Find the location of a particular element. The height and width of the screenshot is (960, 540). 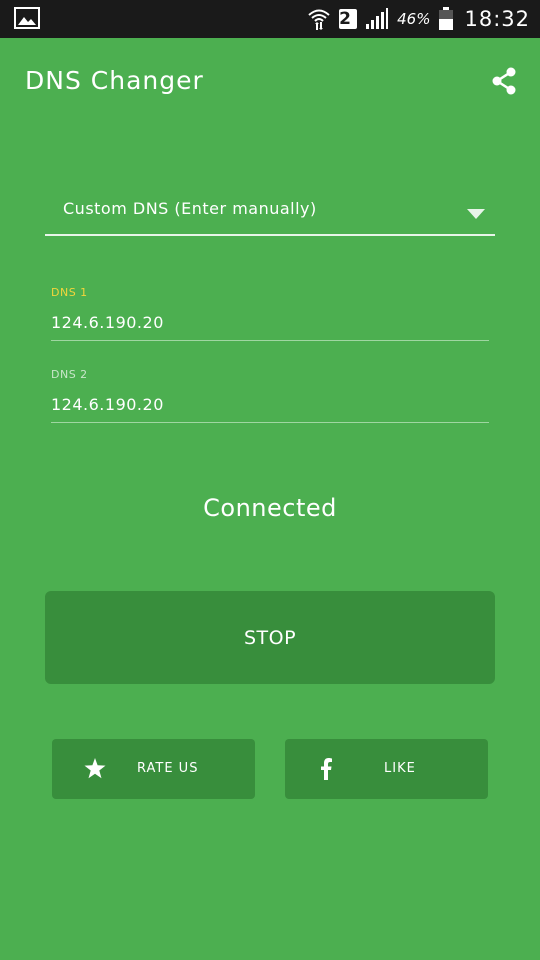

clock: 18:32 is located at coordinates (497, 19).